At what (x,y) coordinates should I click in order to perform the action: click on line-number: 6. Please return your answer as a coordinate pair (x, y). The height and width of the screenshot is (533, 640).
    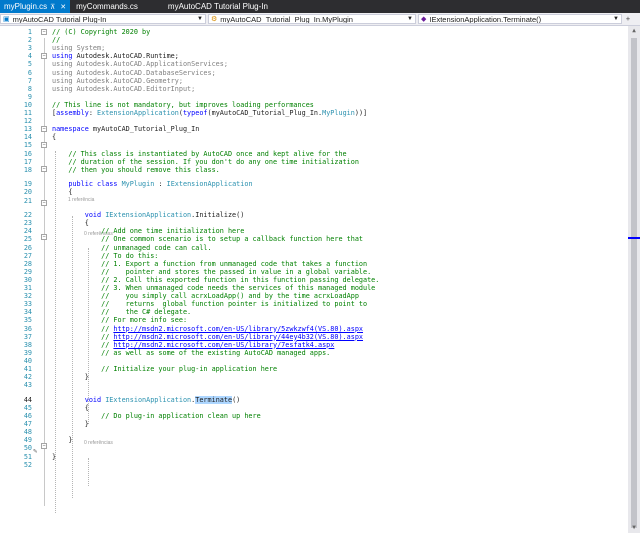
    Looking at the image, I should click on (29, 72).